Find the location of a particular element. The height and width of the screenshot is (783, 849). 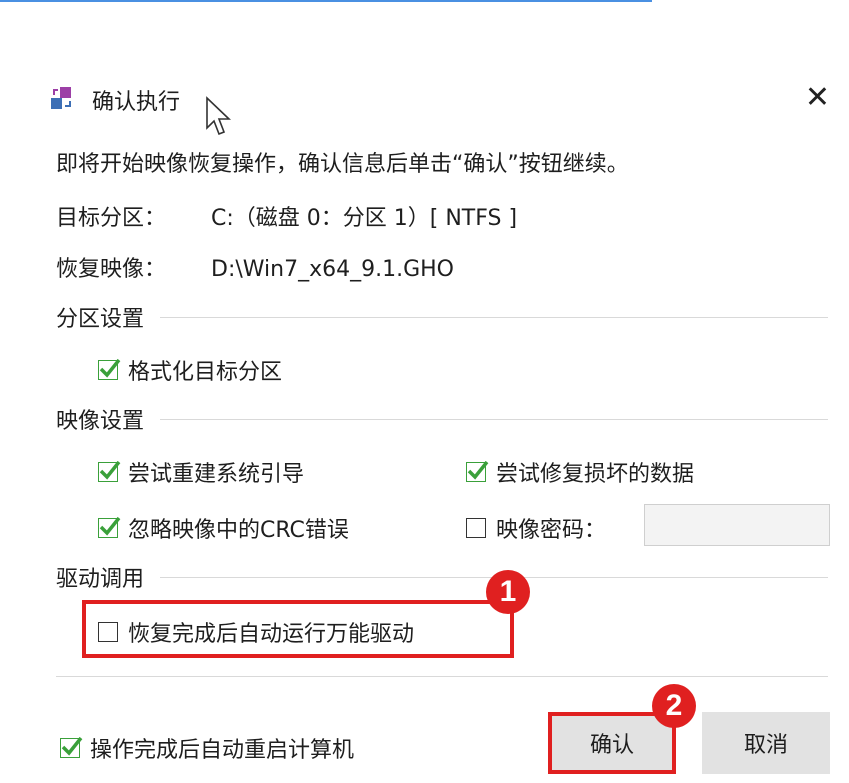

restore-image-value: D:\Win7_x64_9.1.GHO is located at coordinates (332, 269).